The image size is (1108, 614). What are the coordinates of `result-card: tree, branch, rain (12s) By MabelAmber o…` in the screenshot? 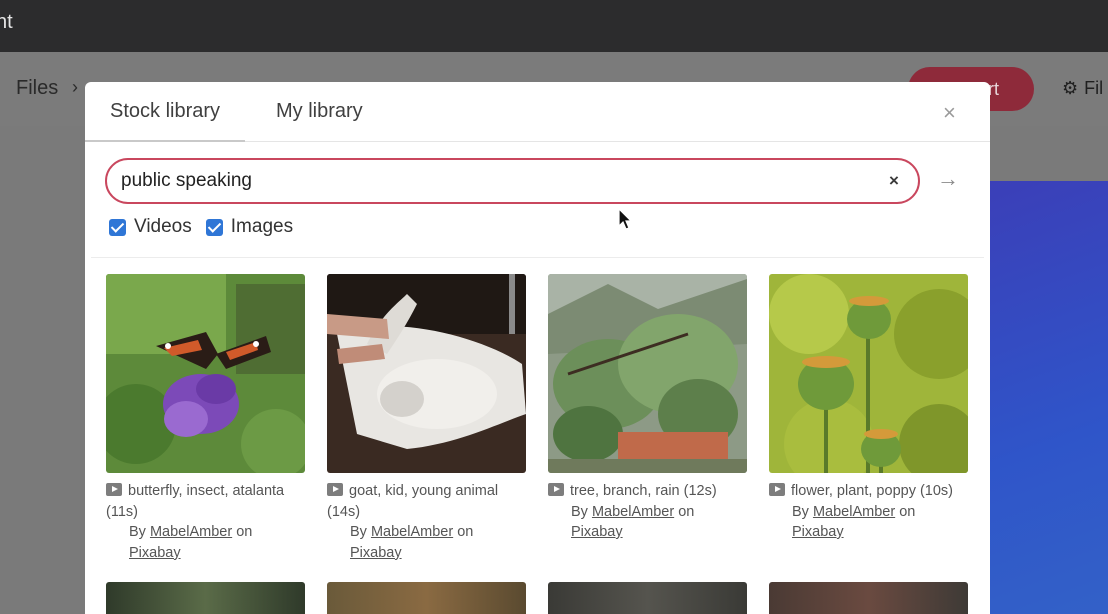 It's located at (648, 408).